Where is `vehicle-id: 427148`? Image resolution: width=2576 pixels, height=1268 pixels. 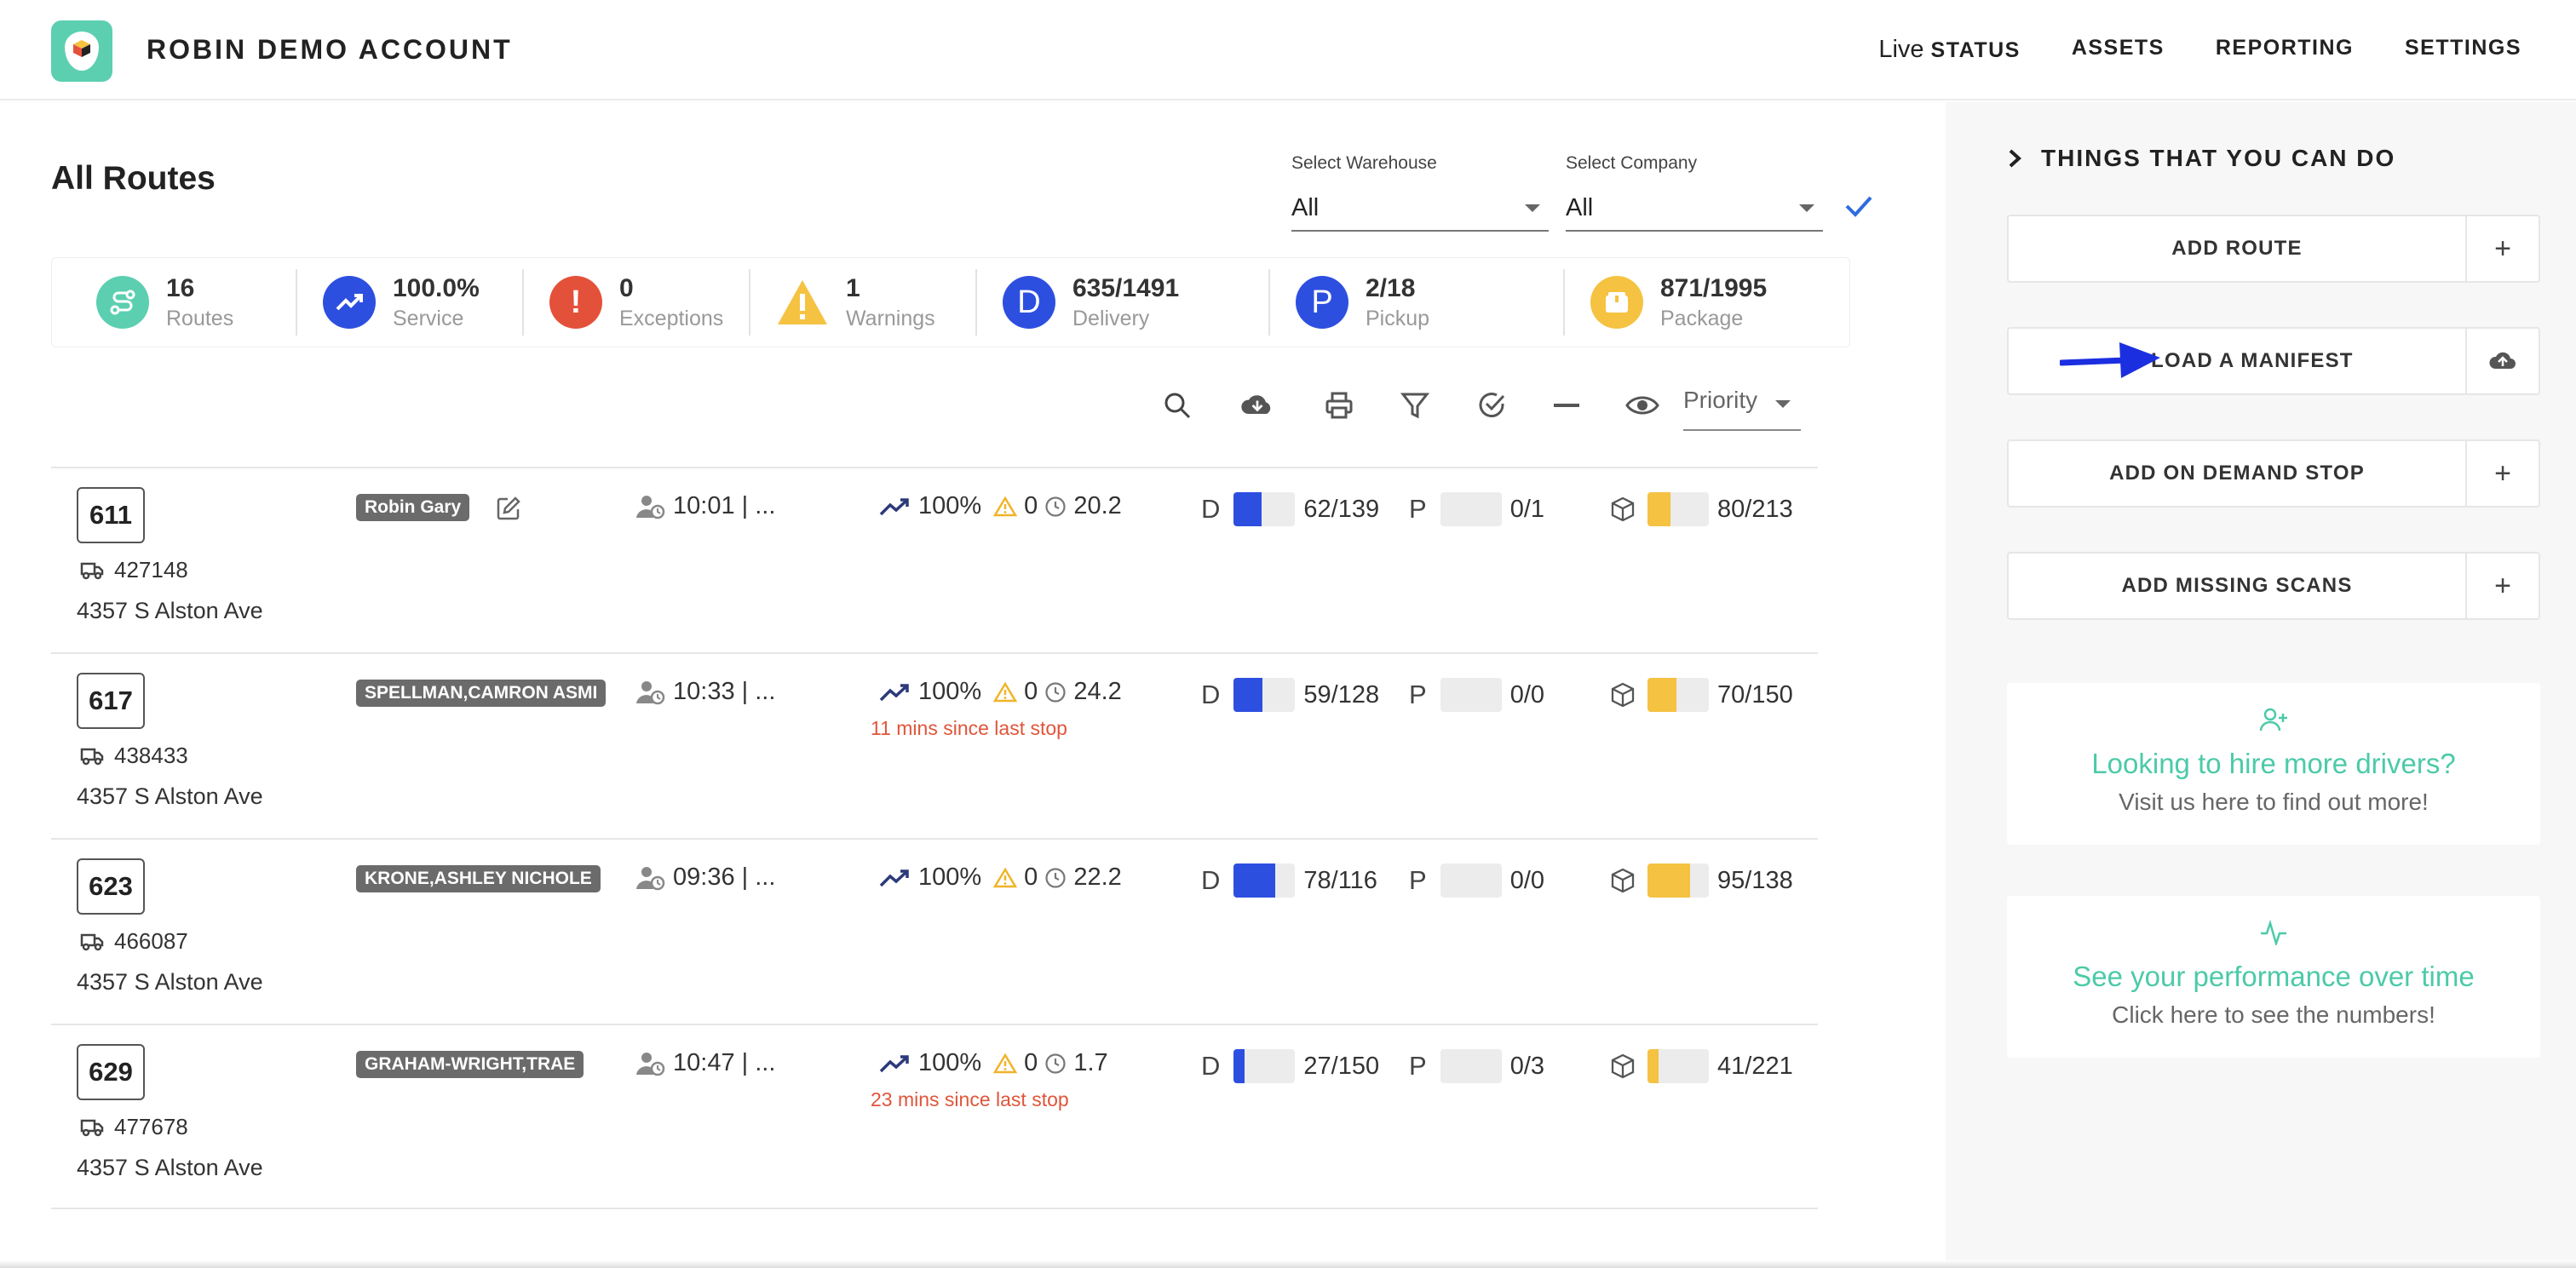
vehicle-id: 427148 is located at coordinates (151, 569).